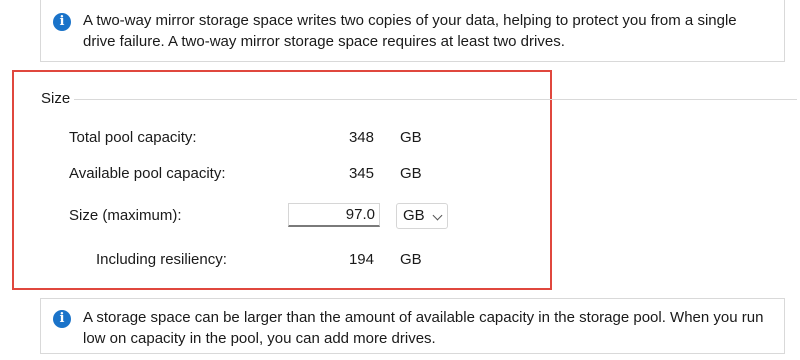 The image size is (800, 360). I want to click on including-resiliency-value: 194, so click(361, 259).